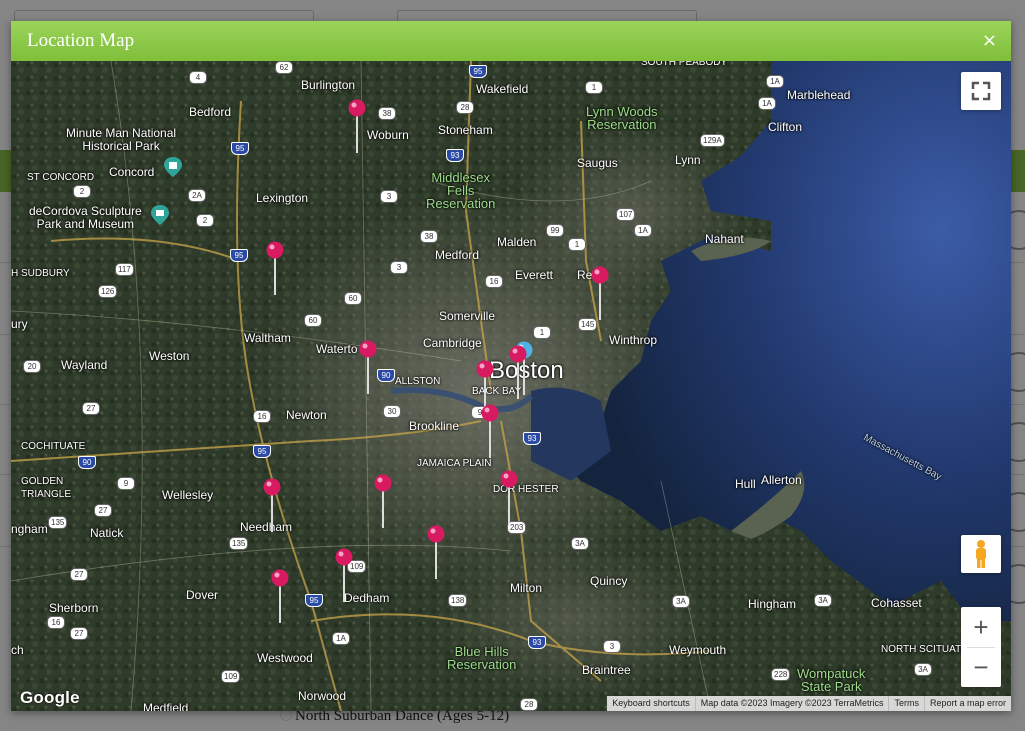 This screenshot has width=1025, height=731. I want to click on close-button: ×, so click(989, 40).